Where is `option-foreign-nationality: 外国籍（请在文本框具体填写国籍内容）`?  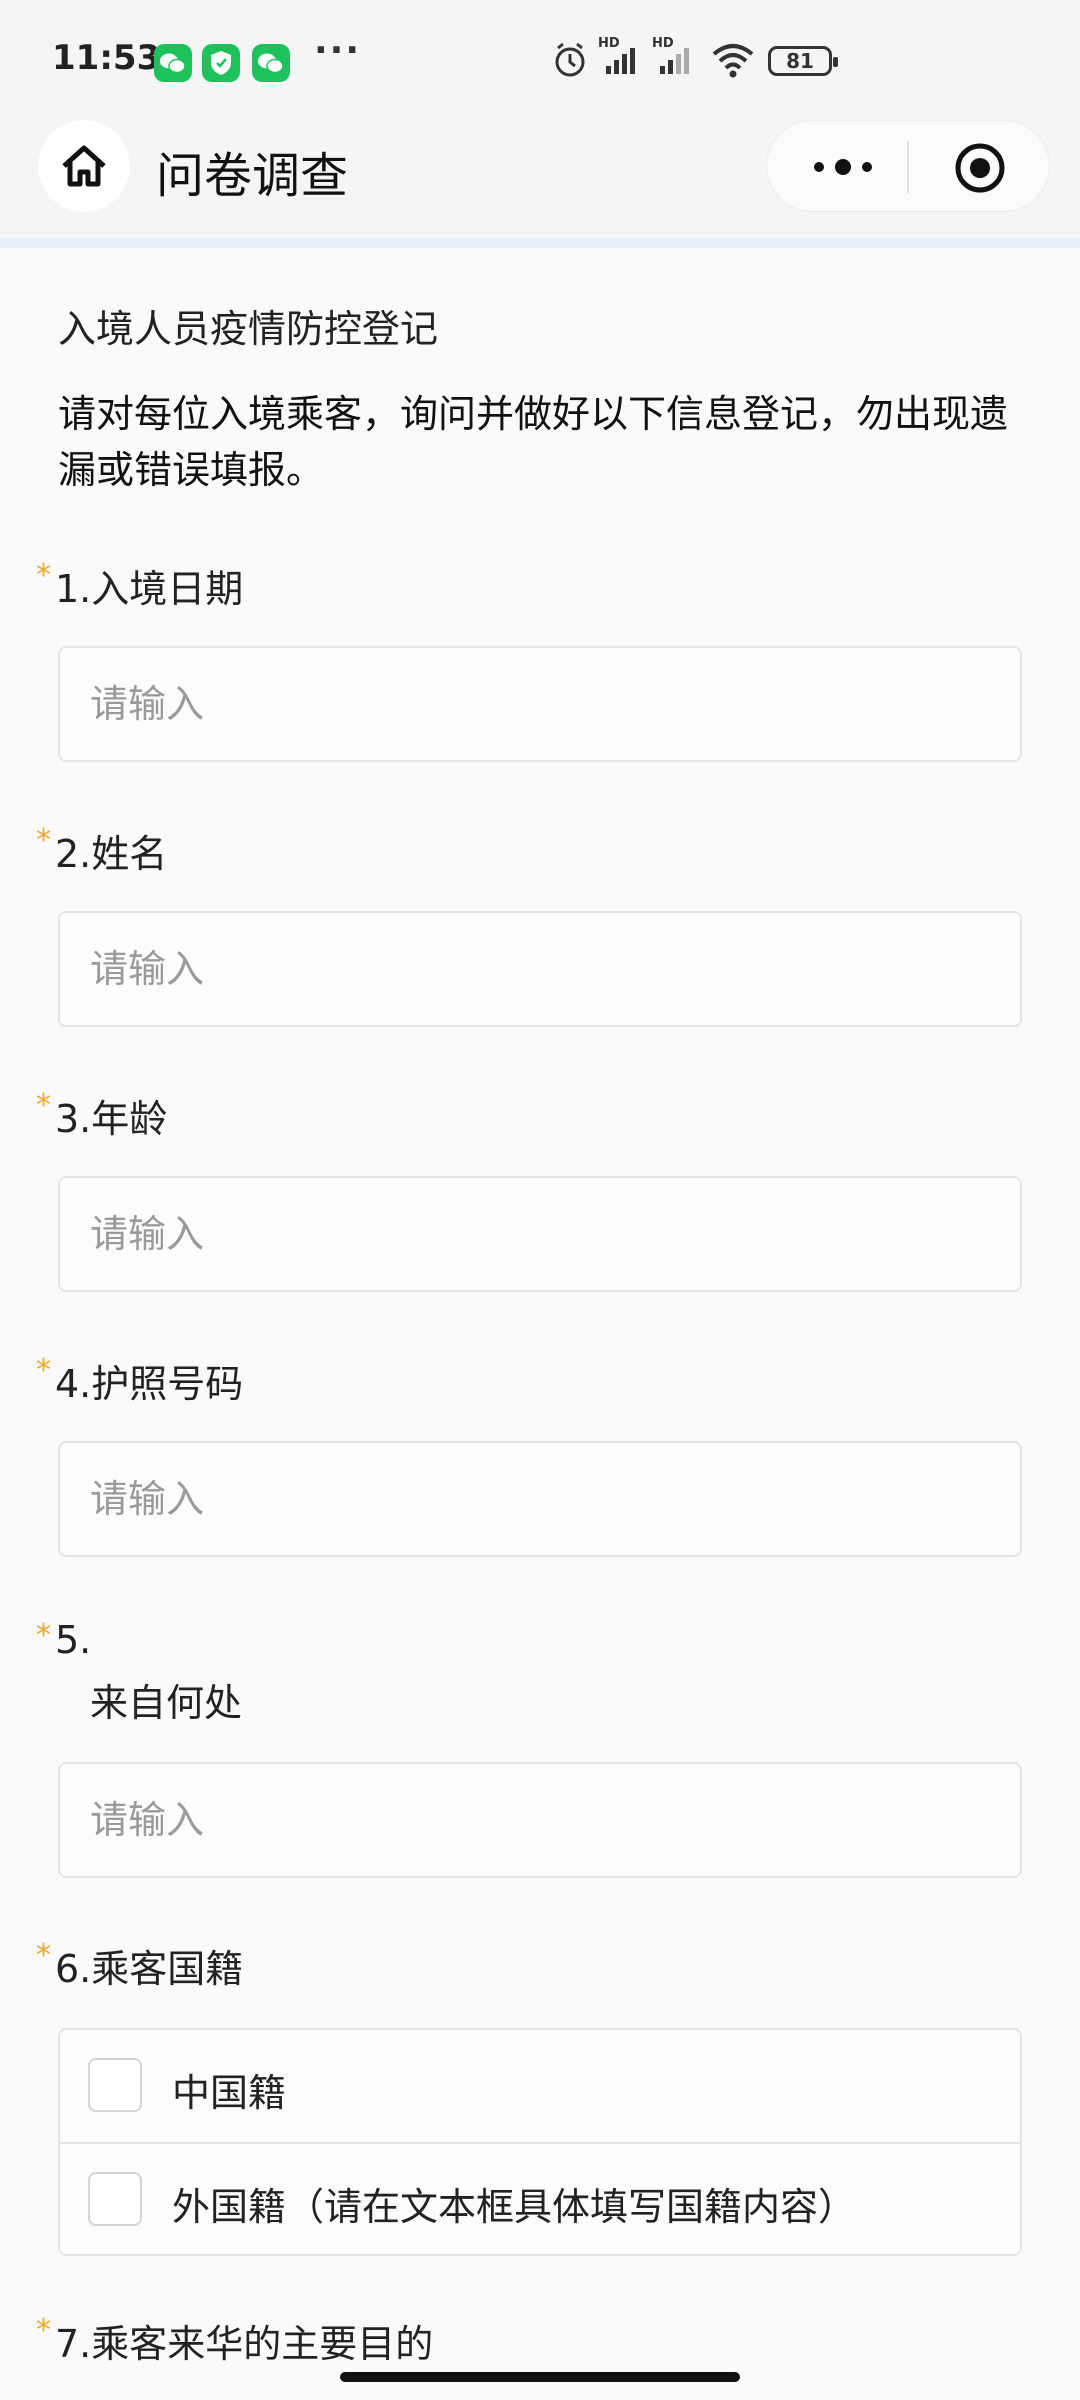 option-foreign-nationality: 外国籍（请在文本框具体填写国籍内容） is located at coordinates (540, 2199).